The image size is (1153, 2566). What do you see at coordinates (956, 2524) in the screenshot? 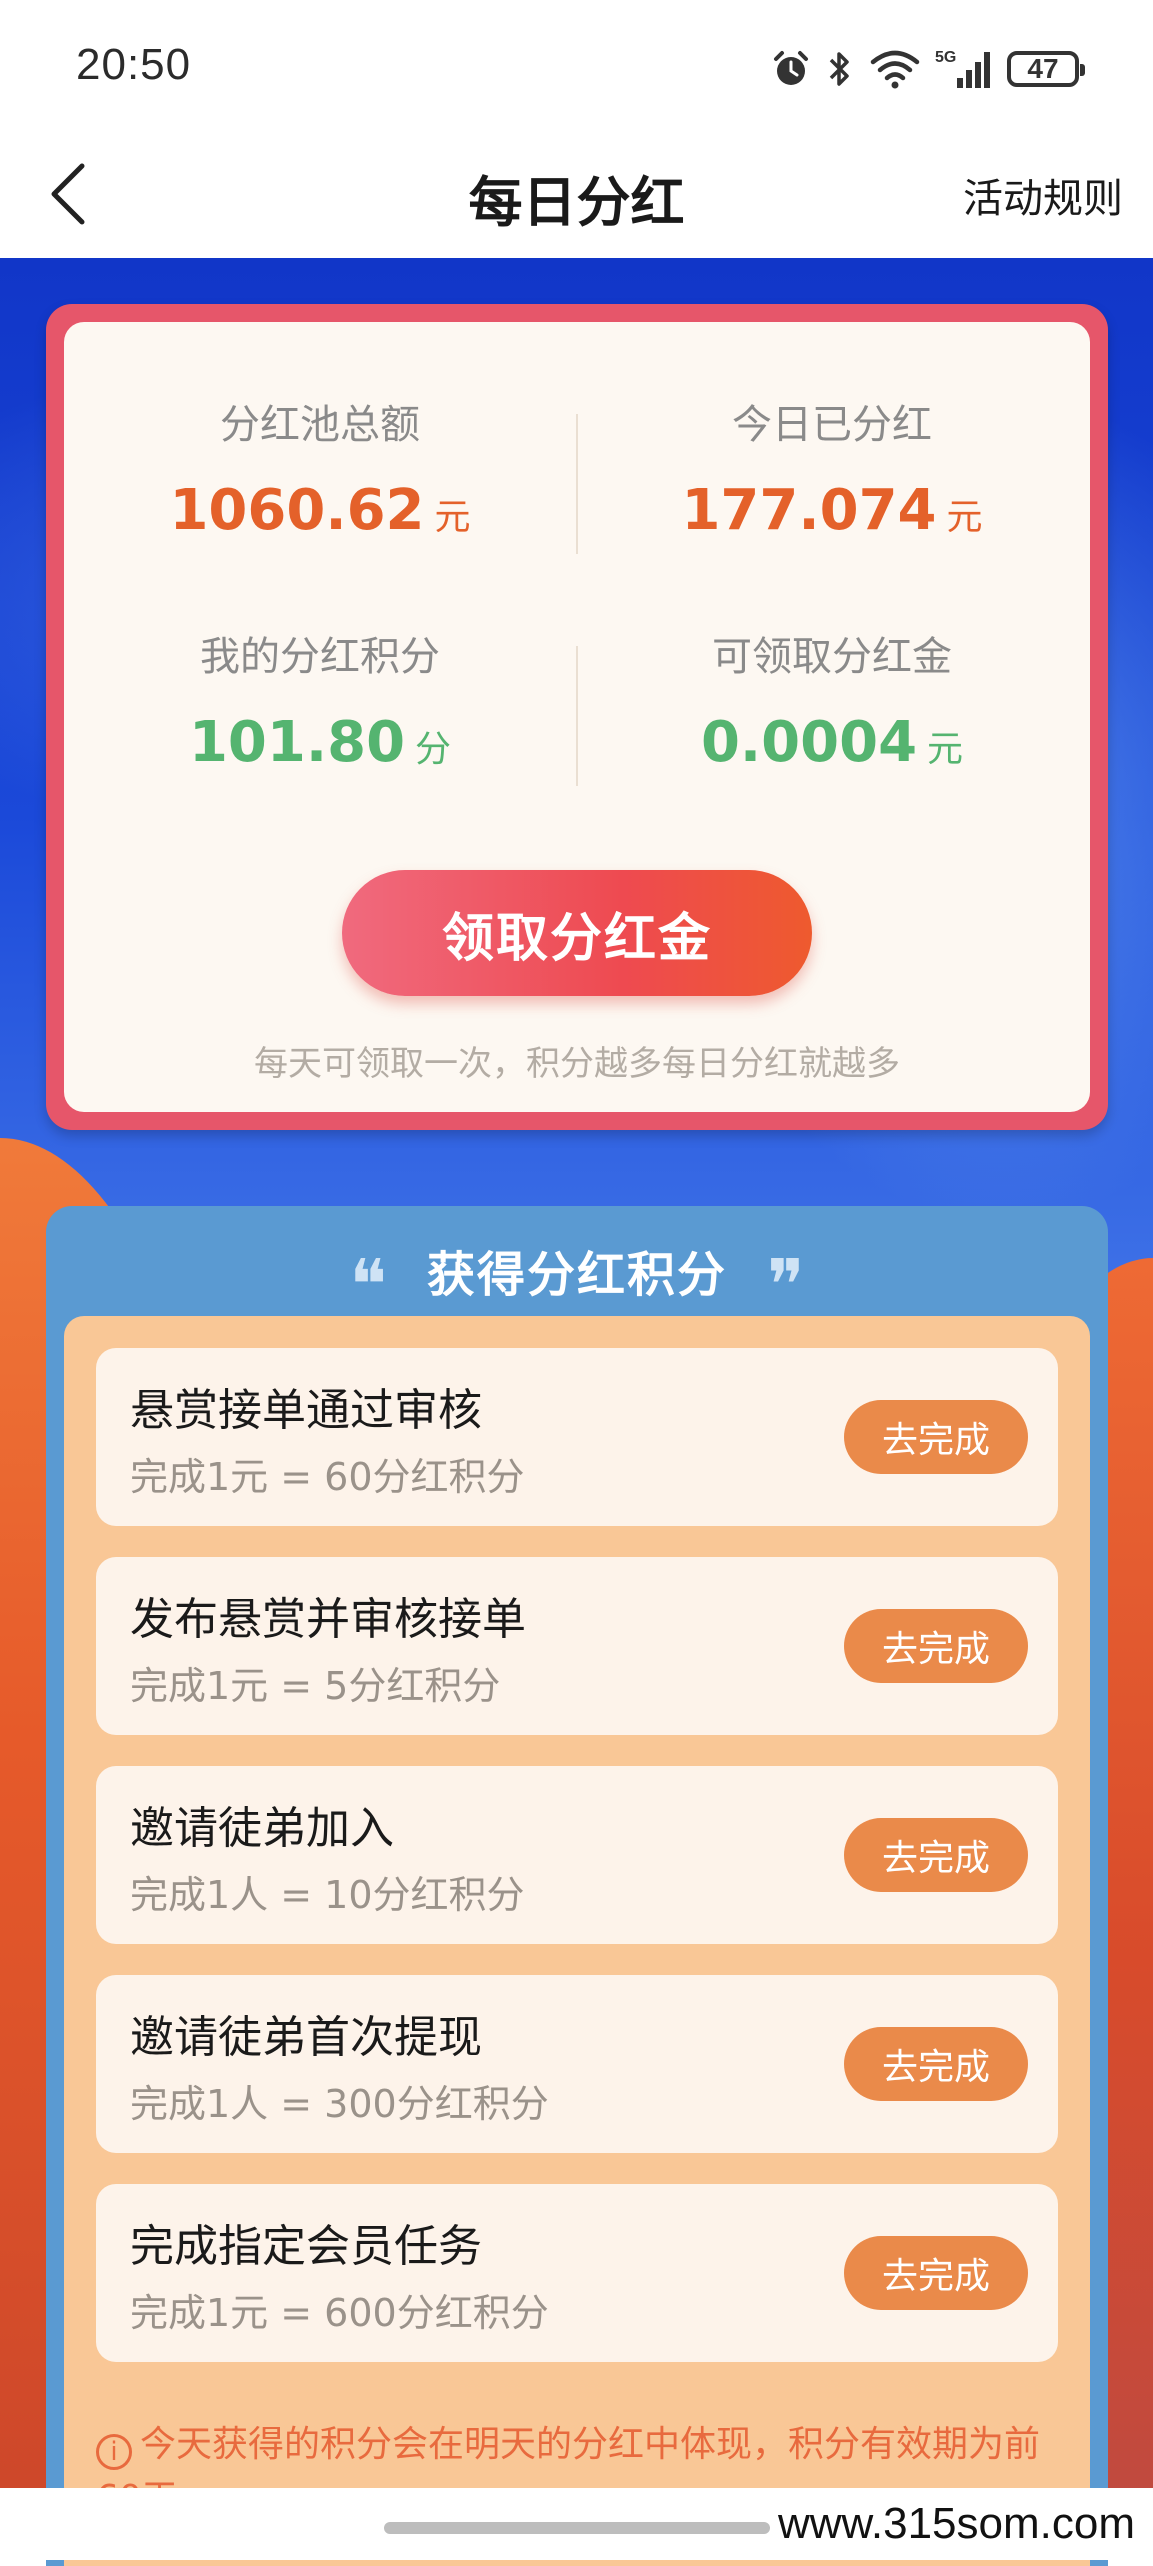
I see `watermark: www.315som.com` at bounding box center [956, 2524].